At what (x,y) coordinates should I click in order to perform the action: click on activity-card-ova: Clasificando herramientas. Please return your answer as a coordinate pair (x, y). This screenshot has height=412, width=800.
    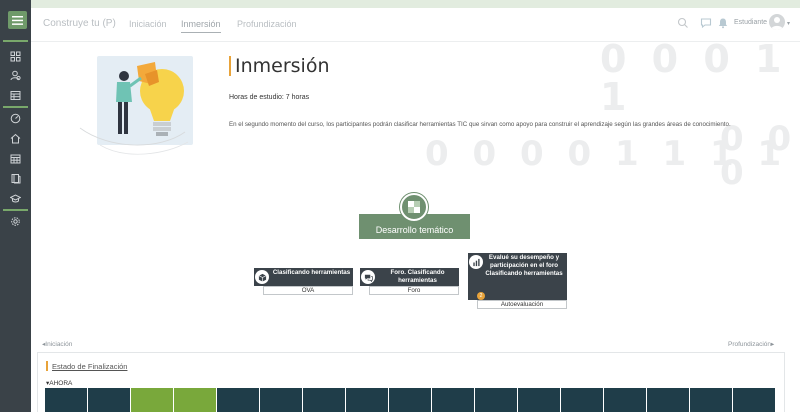
    Looking at the image, I should click on (303, 277).